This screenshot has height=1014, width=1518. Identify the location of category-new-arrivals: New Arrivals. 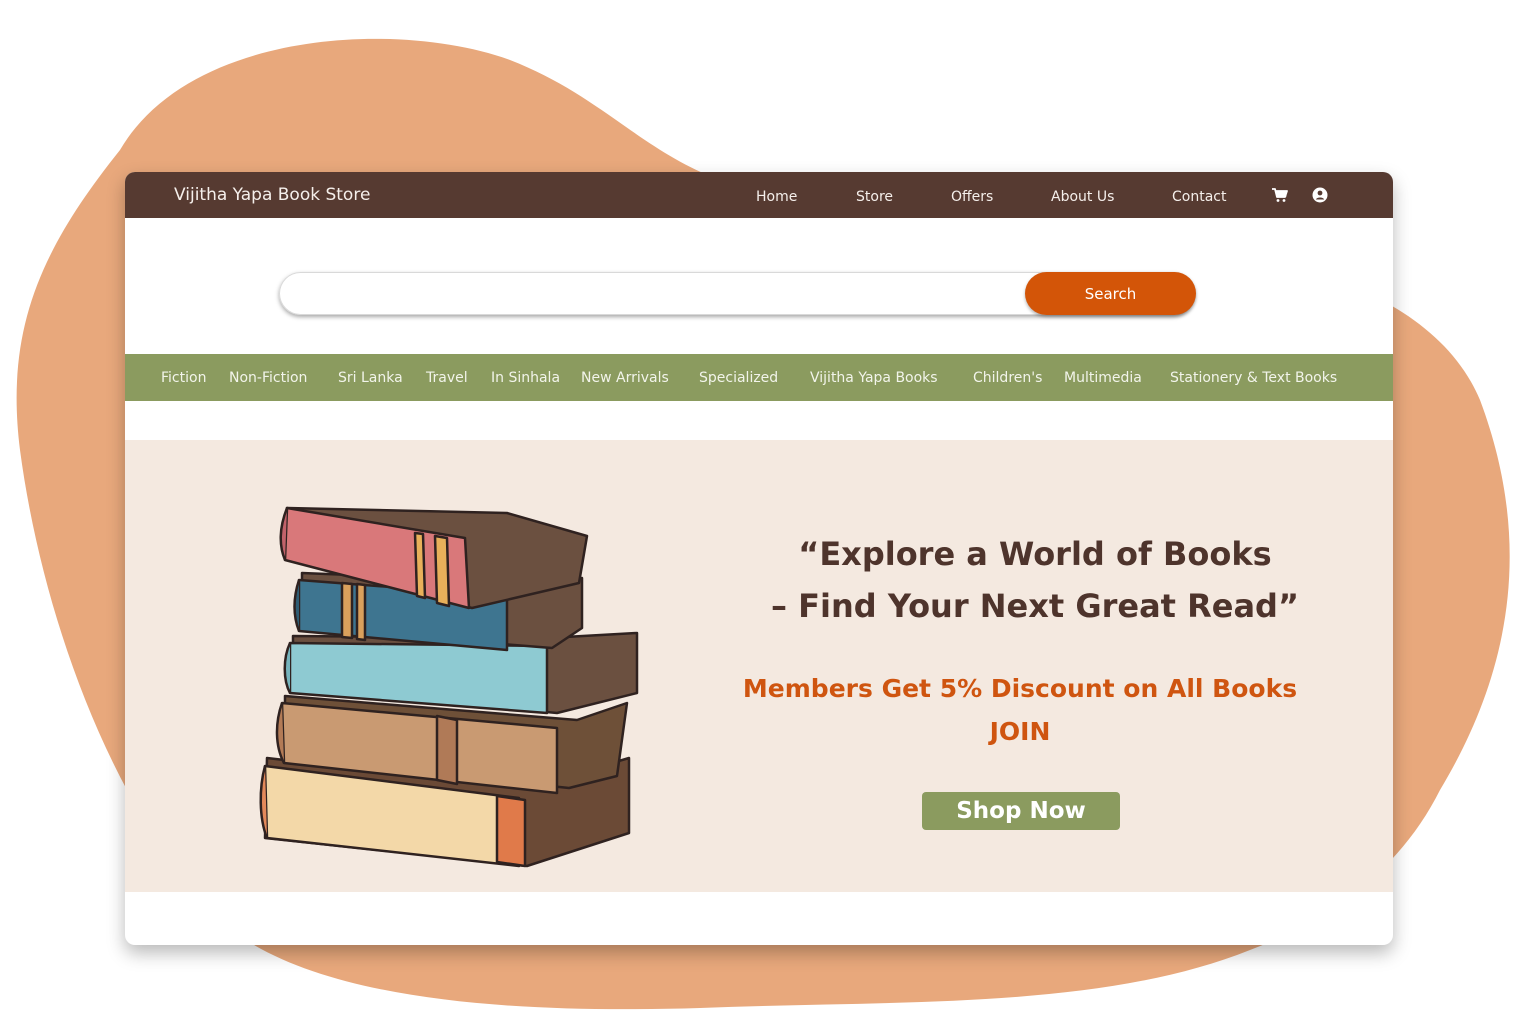
(625, 378).